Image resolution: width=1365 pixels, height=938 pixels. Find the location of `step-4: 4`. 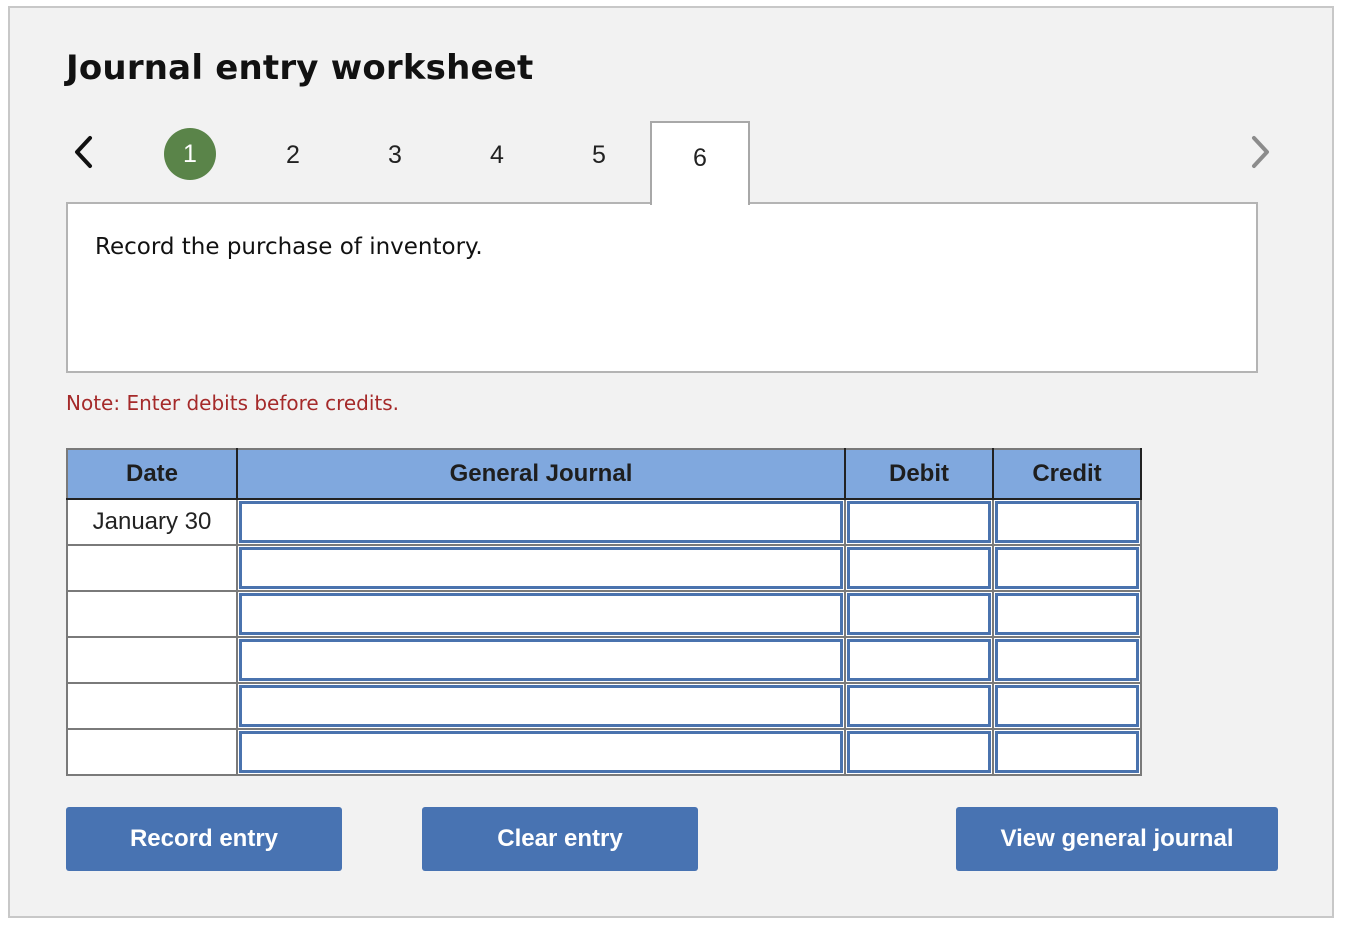

step-4: 4 is located at coordinates (497, 155).